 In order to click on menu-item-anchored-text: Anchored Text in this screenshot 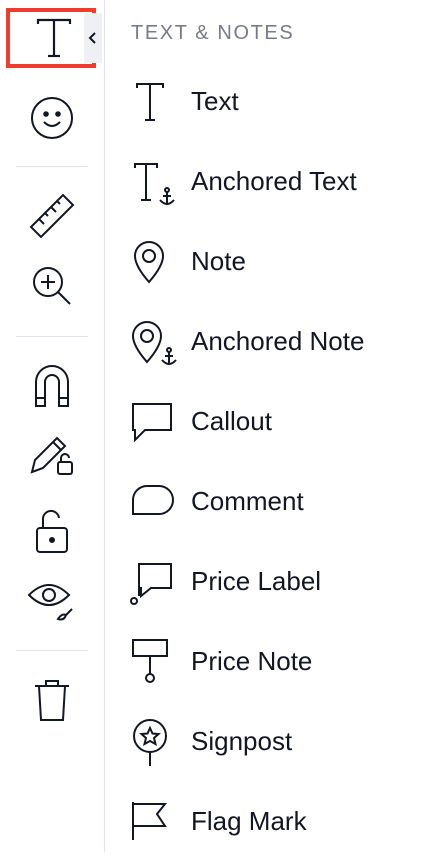, I will do `click(270, 186)`.